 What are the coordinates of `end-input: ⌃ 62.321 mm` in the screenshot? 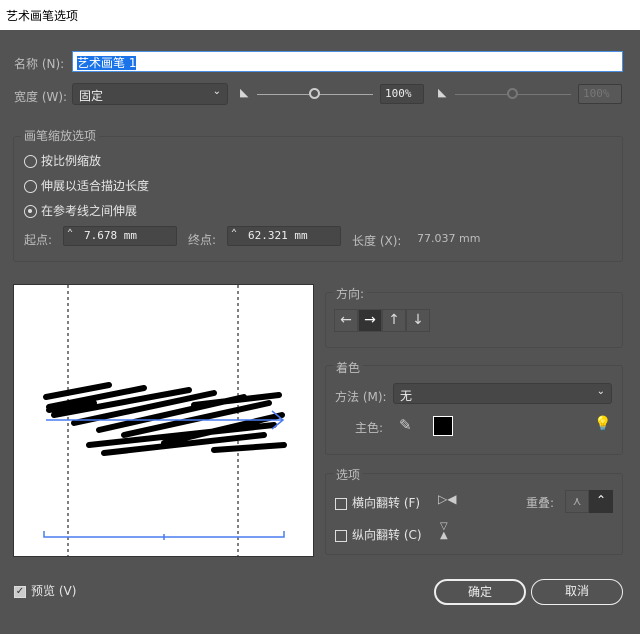 It's located at (284, 236).